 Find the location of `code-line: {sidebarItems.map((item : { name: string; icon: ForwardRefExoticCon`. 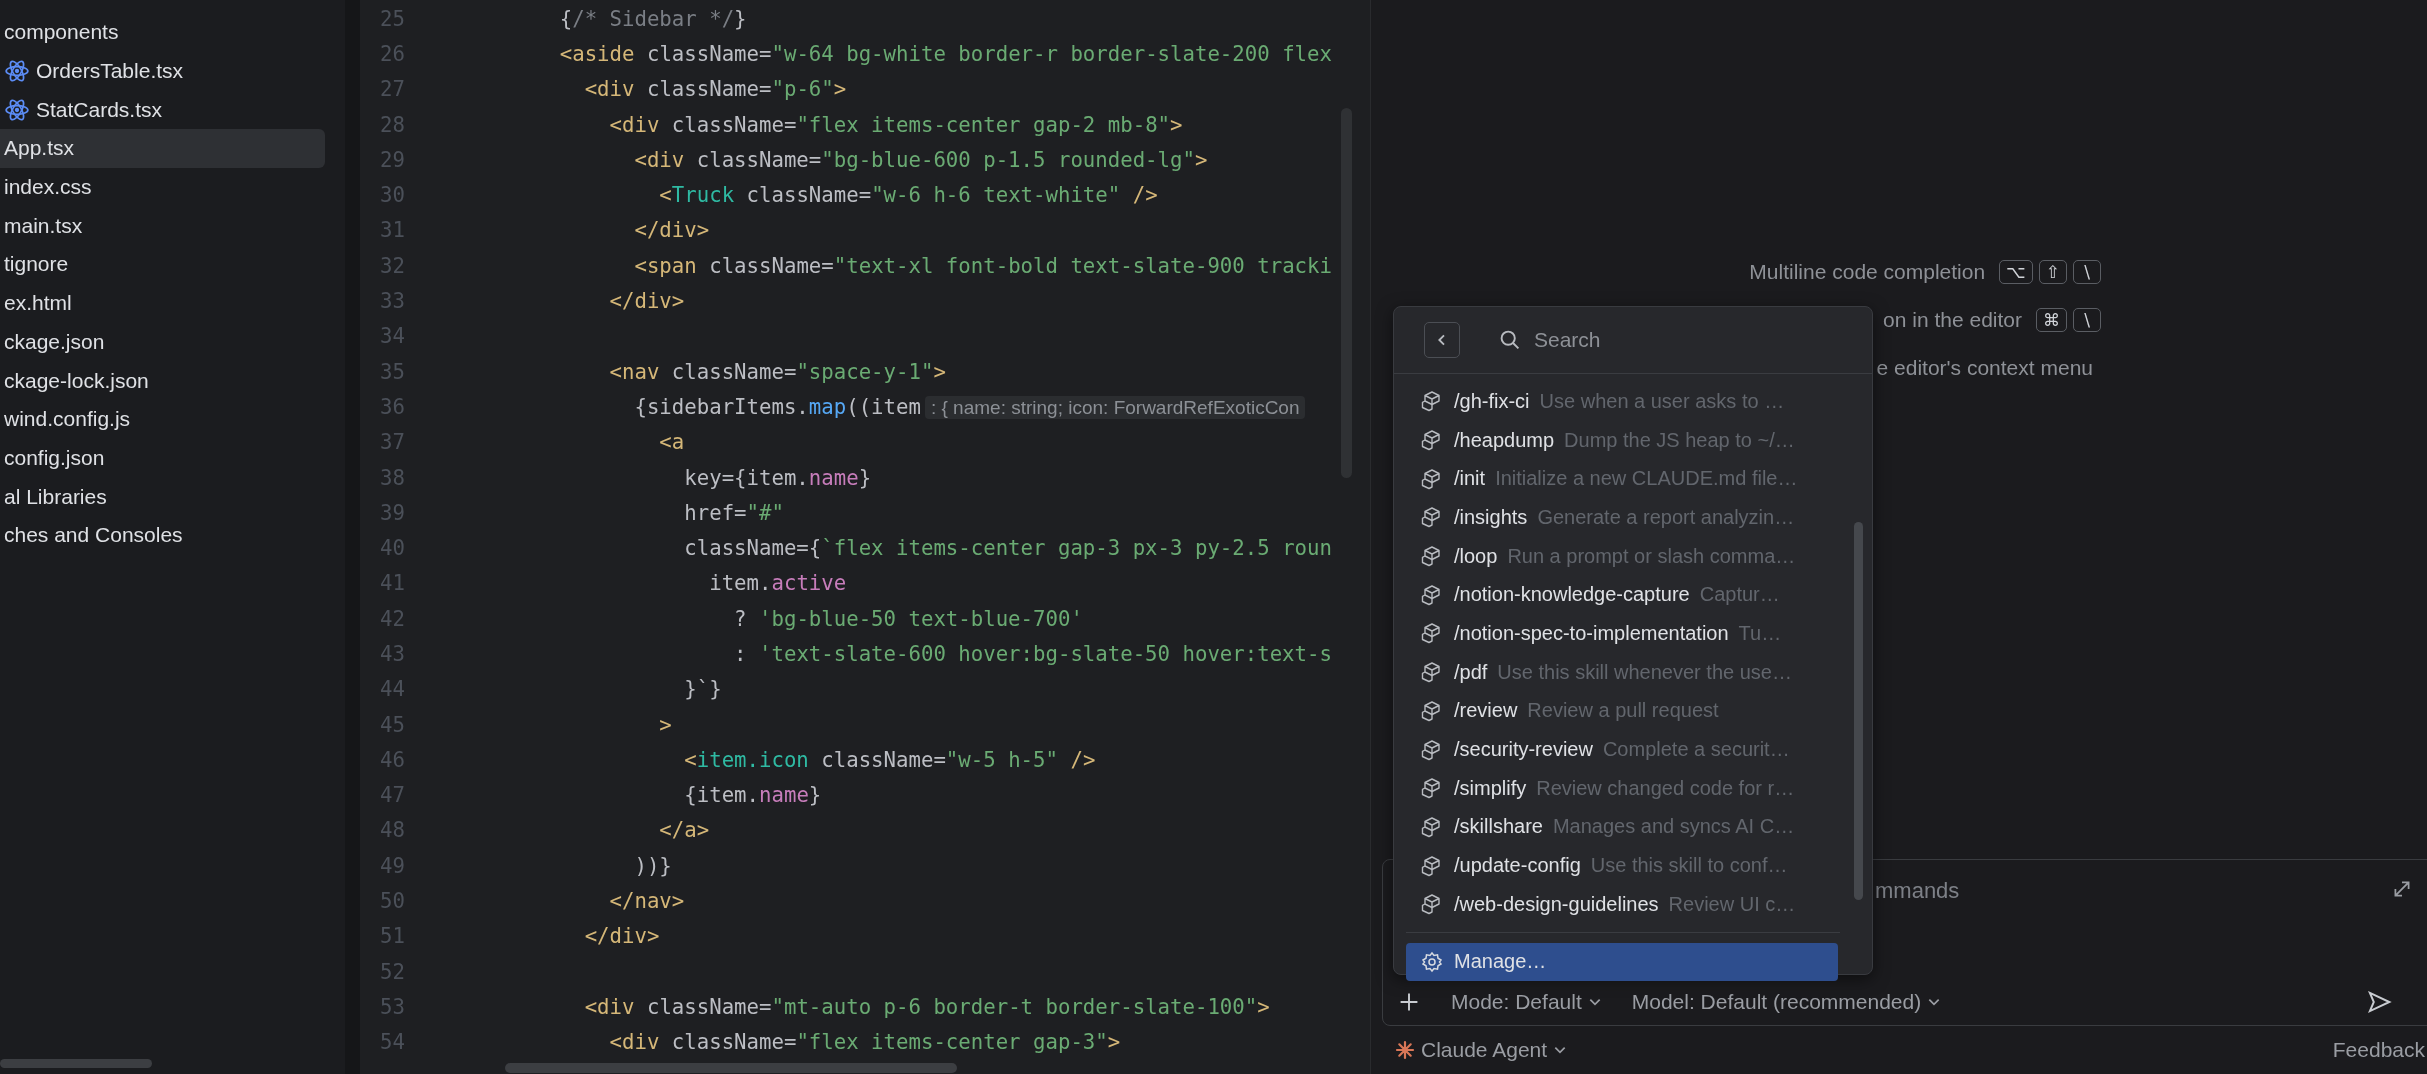

code-line: {sidebarItems.map((item : { name: string; icon: ForwardRefExoticCon is located at coordinates (895, 406).